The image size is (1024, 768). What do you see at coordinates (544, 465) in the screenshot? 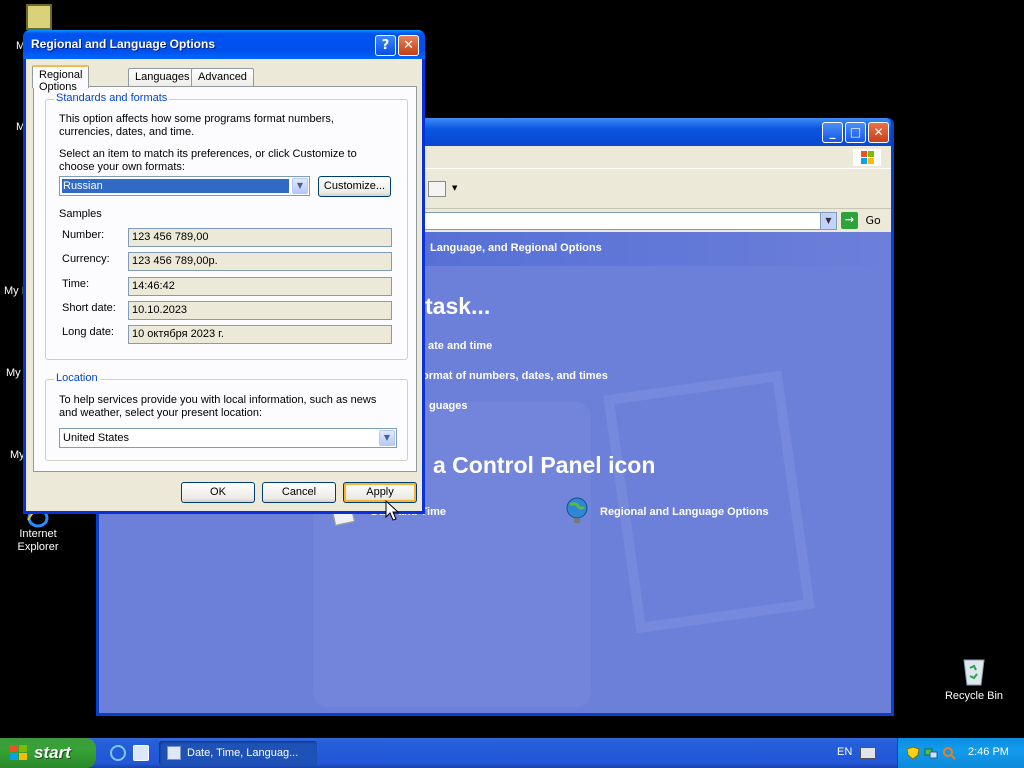
I see `pick-icon-heading: a Control Panel icon` at bounding box center [544, 465].